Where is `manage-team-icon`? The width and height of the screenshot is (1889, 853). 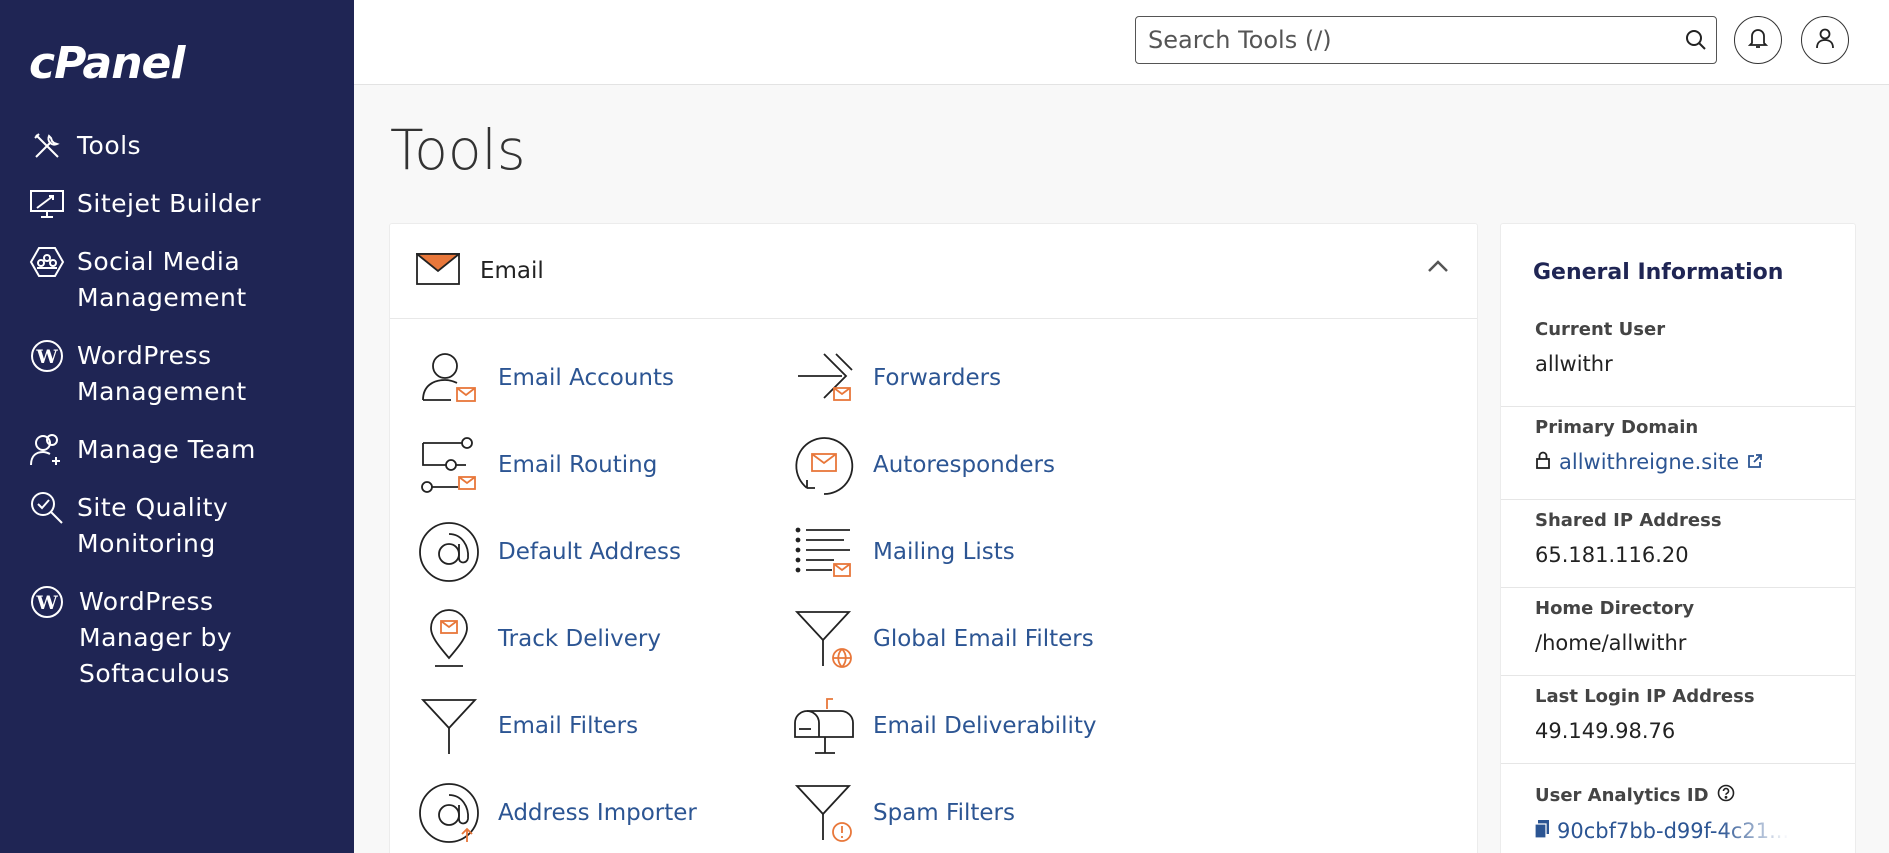
manage-team-icon is located at coordinates (47, 450).